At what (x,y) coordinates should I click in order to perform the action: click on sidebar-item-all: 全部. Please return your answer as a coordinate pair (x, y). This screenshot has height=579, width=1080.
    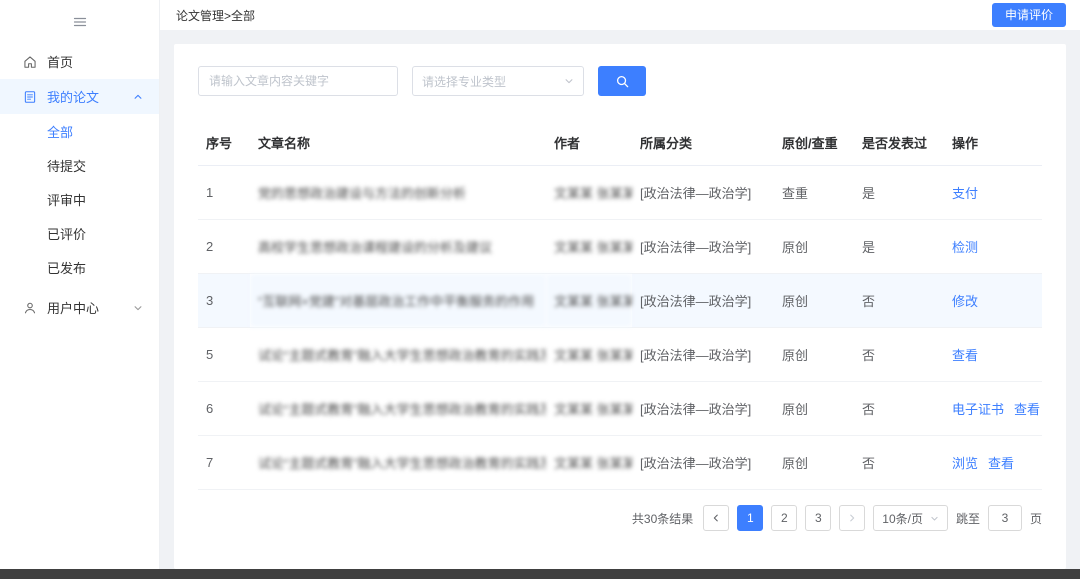
    Looking at the image, I should click on (79, 131).